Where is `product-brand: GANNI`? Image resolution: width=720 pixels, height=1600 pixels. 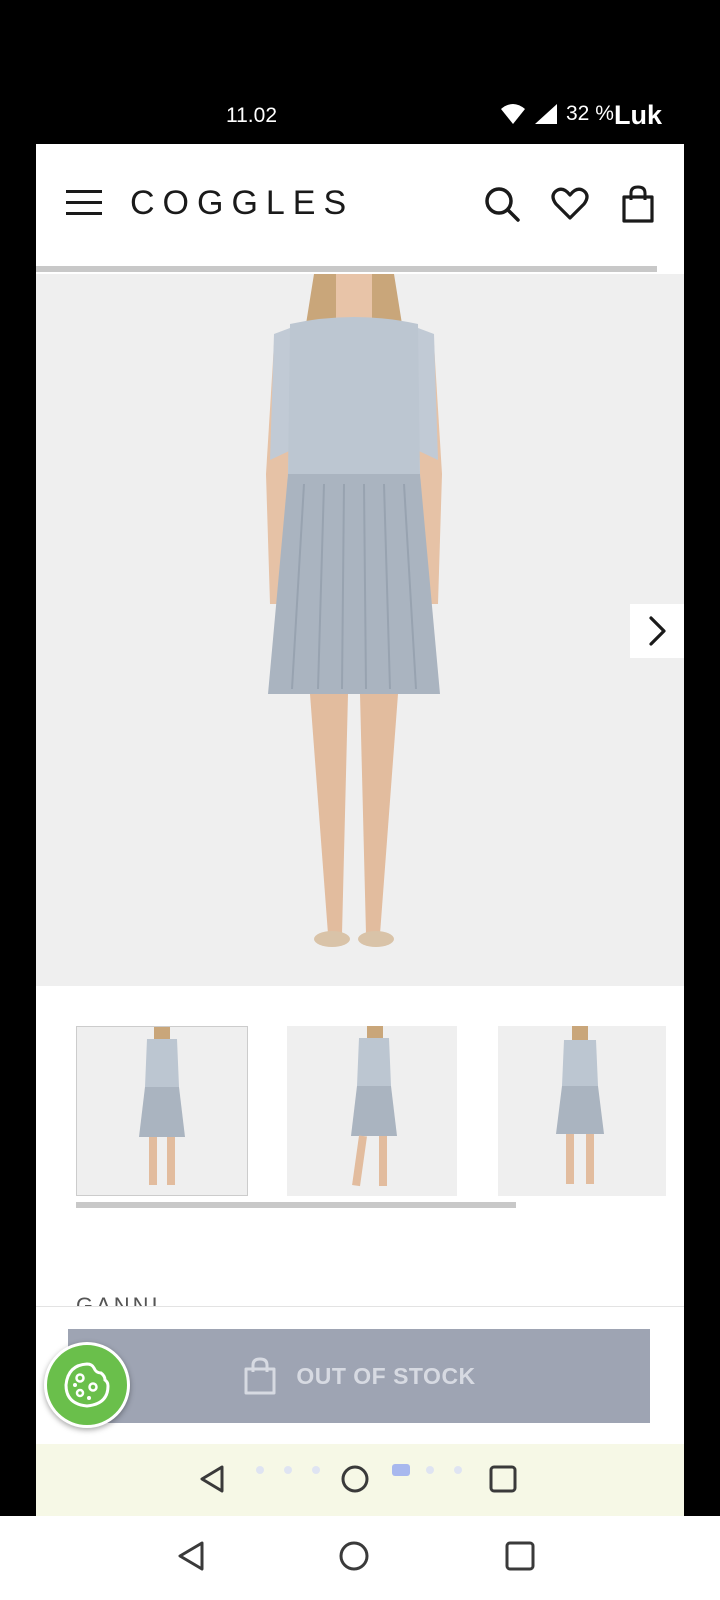
product-brand: GANNI is located at coordinates (118, 1299).